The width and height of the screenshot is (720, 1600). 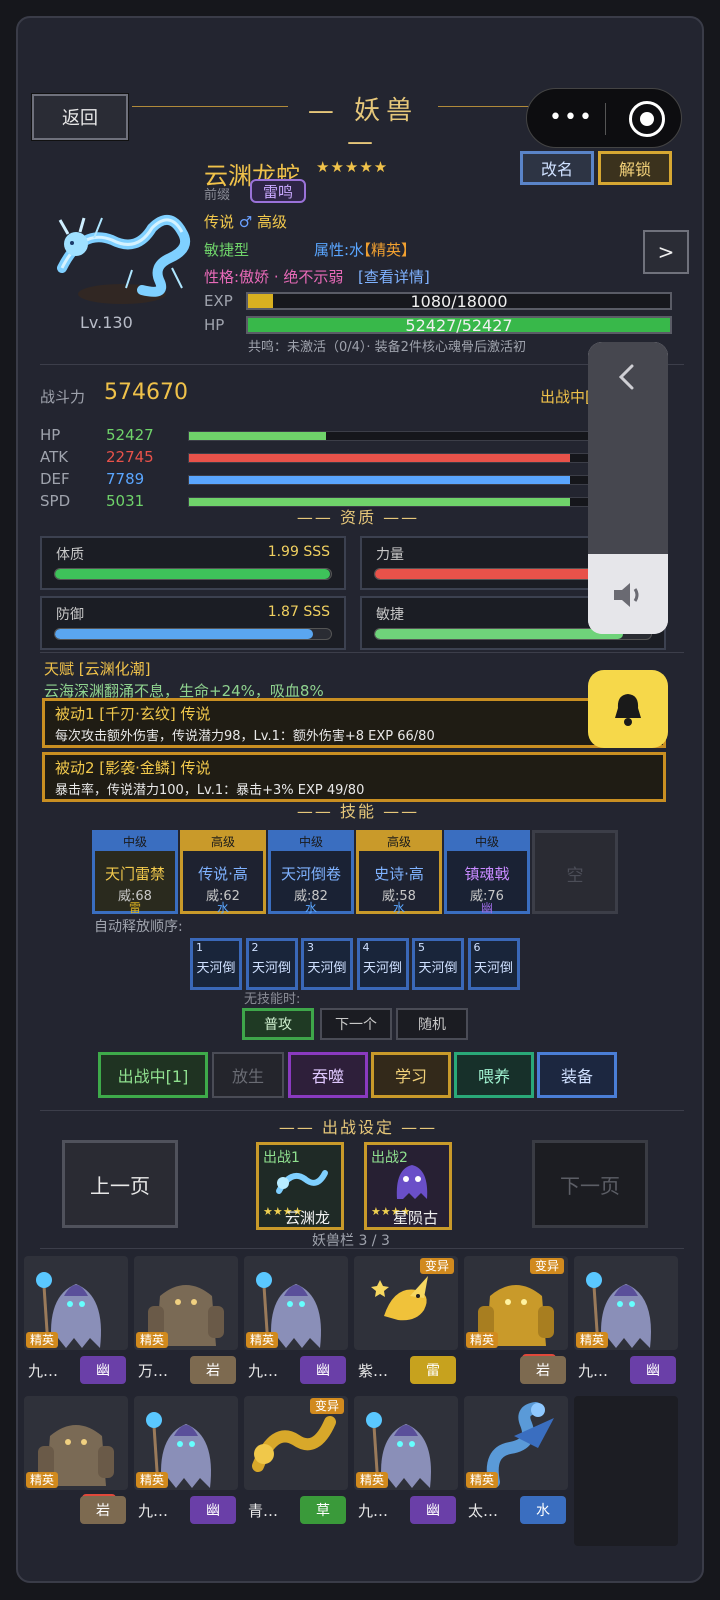 I want to click on bell-button, so click(x=628, y=709).